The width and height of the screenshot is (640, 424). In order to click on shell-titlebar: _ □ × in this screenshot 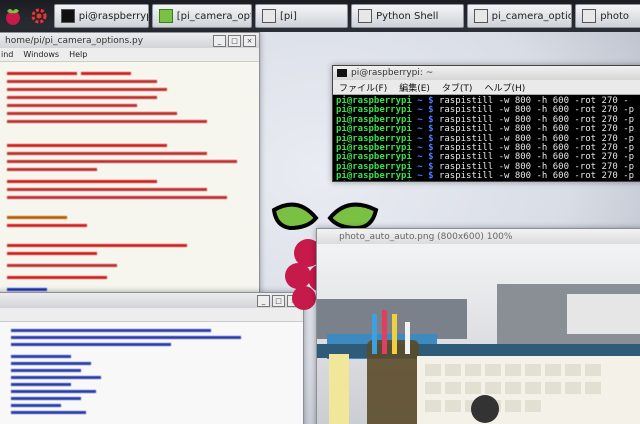, I will do `click(151, 300)`.